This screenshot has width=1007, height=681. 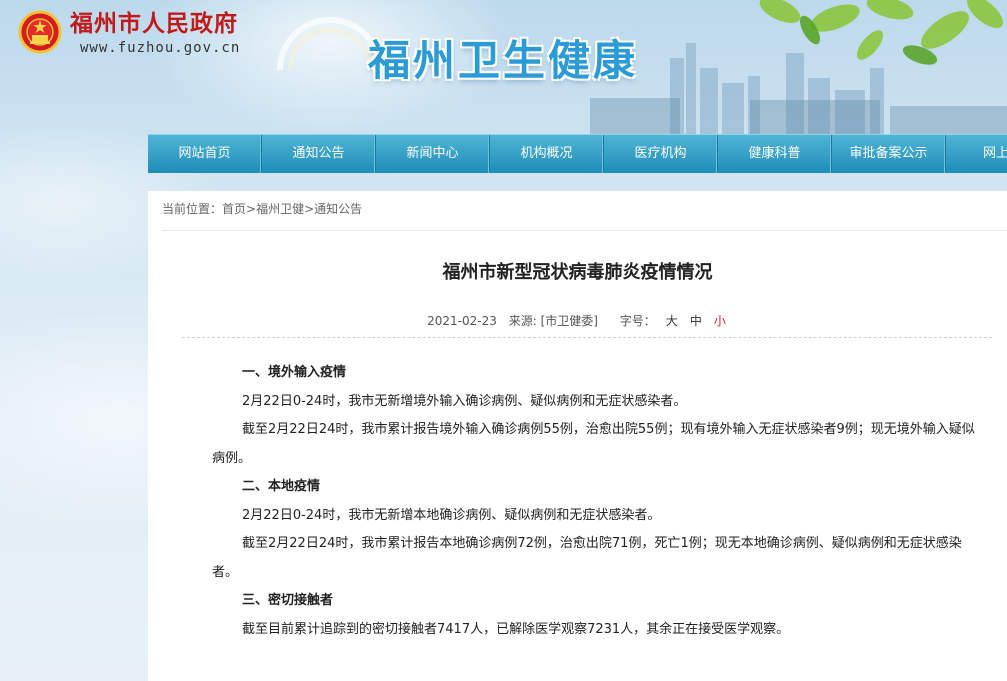 What do you see at coordinates (234, 209) in the screenshot?
I see `breadcrumb-home-link: 首页` at bounding box center [234, 209].